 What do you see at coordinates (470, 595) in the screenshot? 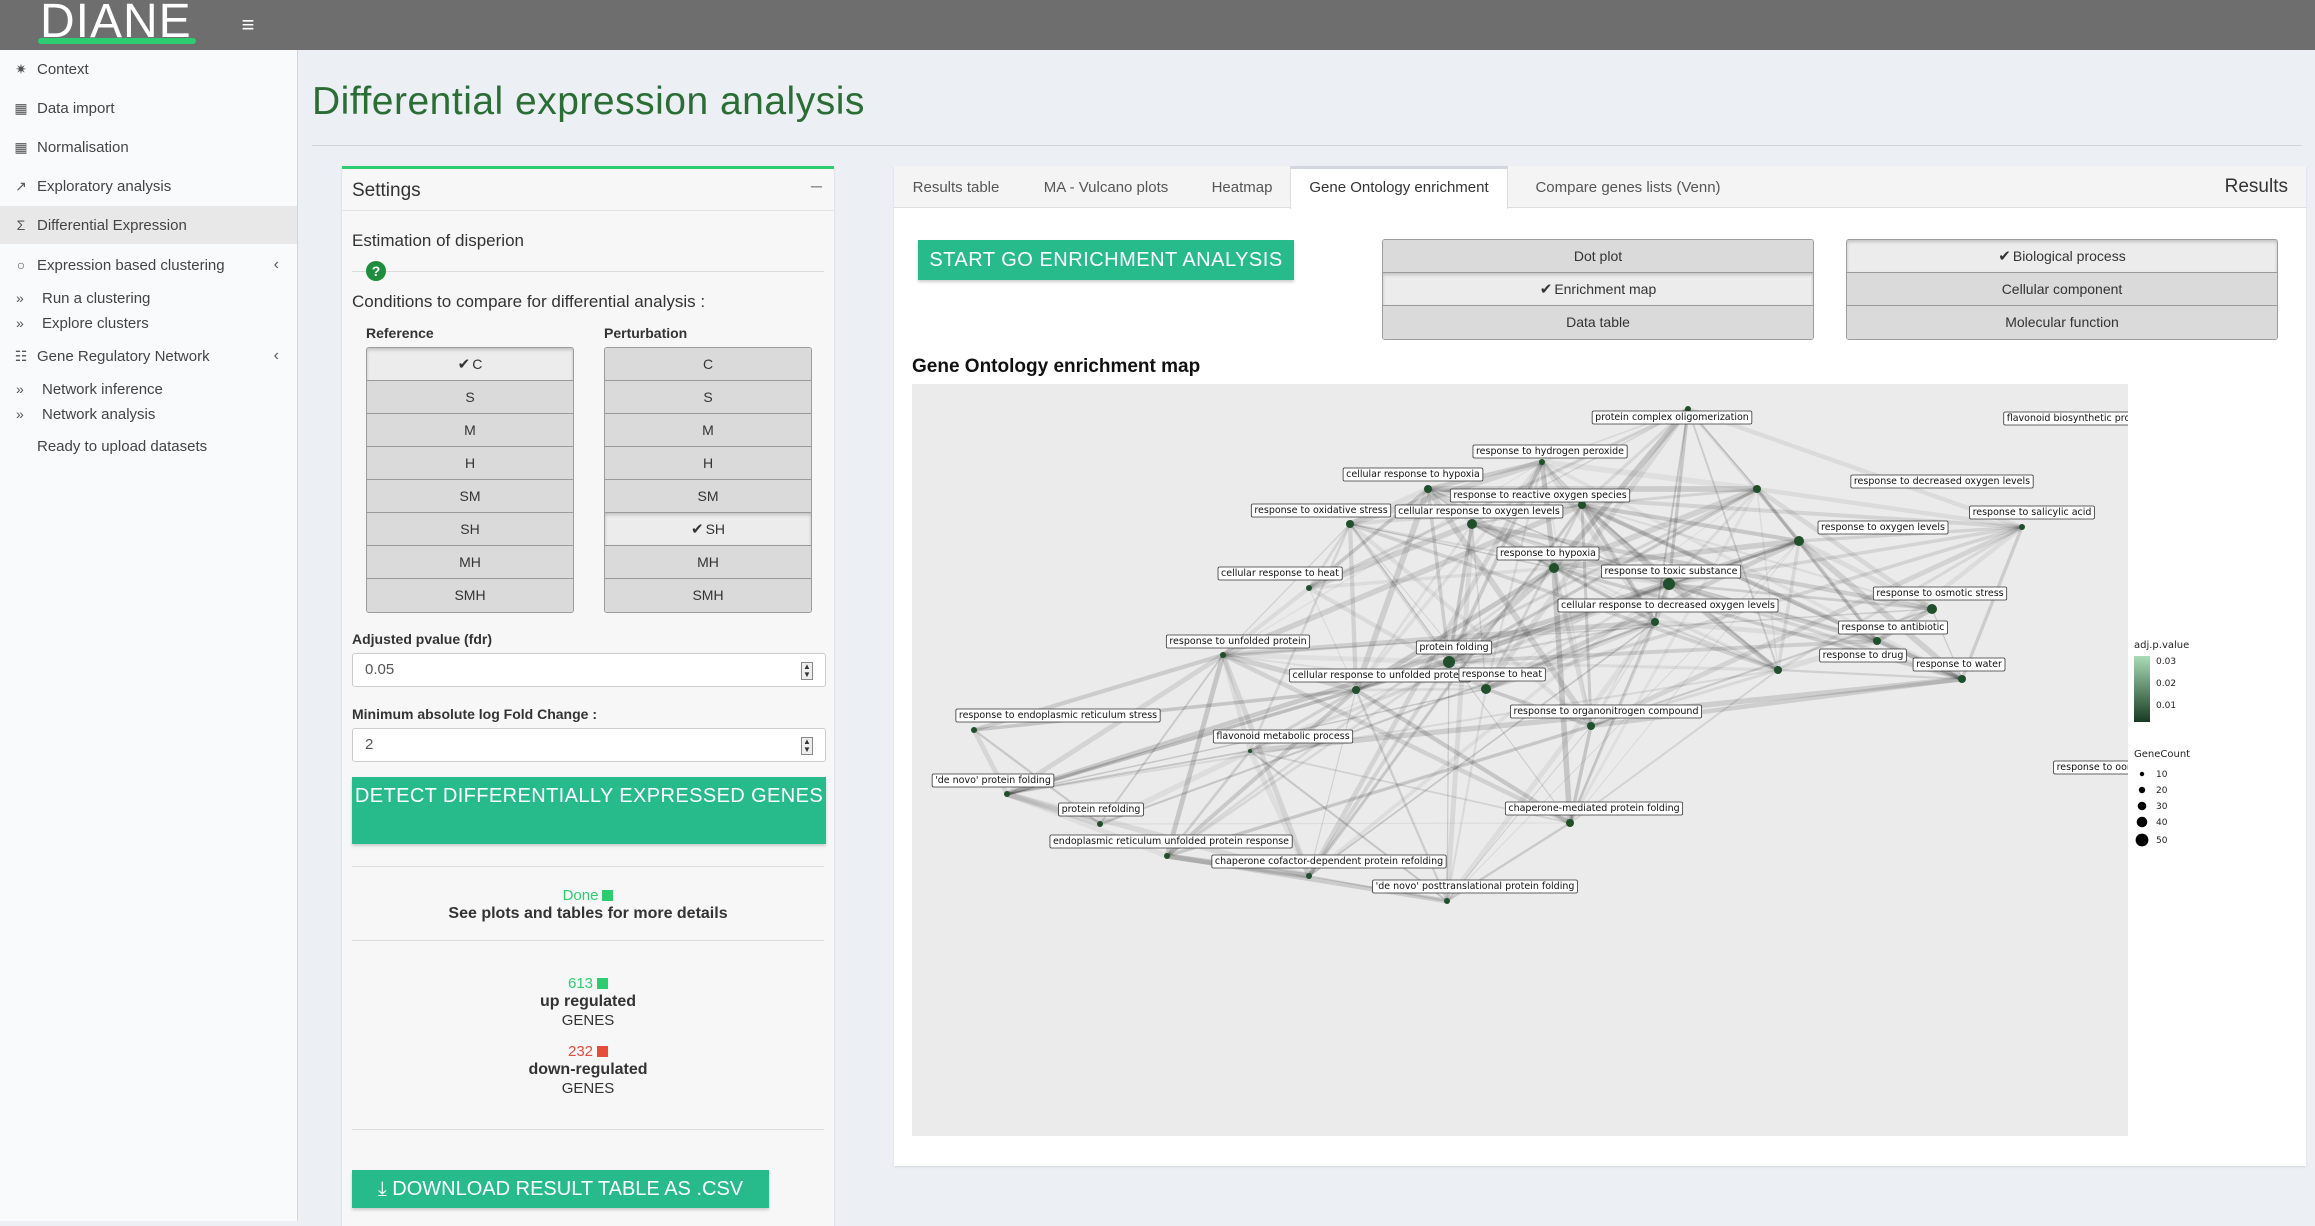
I see `reference-option-smh: SMH` at bounding box center [470, 595].